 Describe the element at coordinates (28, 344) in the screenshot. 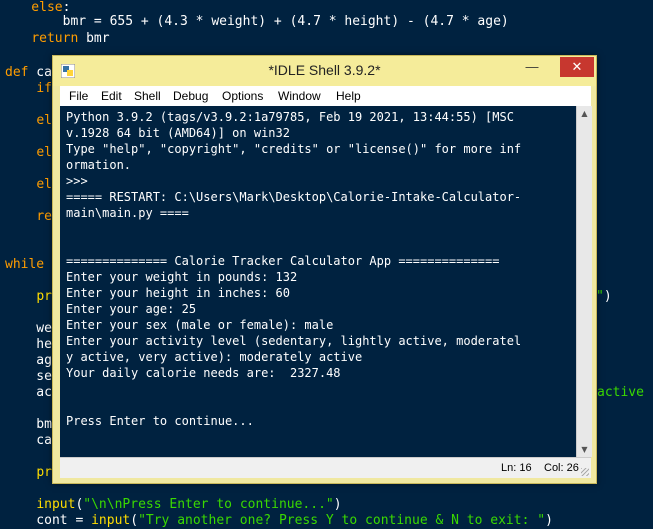

I see `code-line: he` at that location.